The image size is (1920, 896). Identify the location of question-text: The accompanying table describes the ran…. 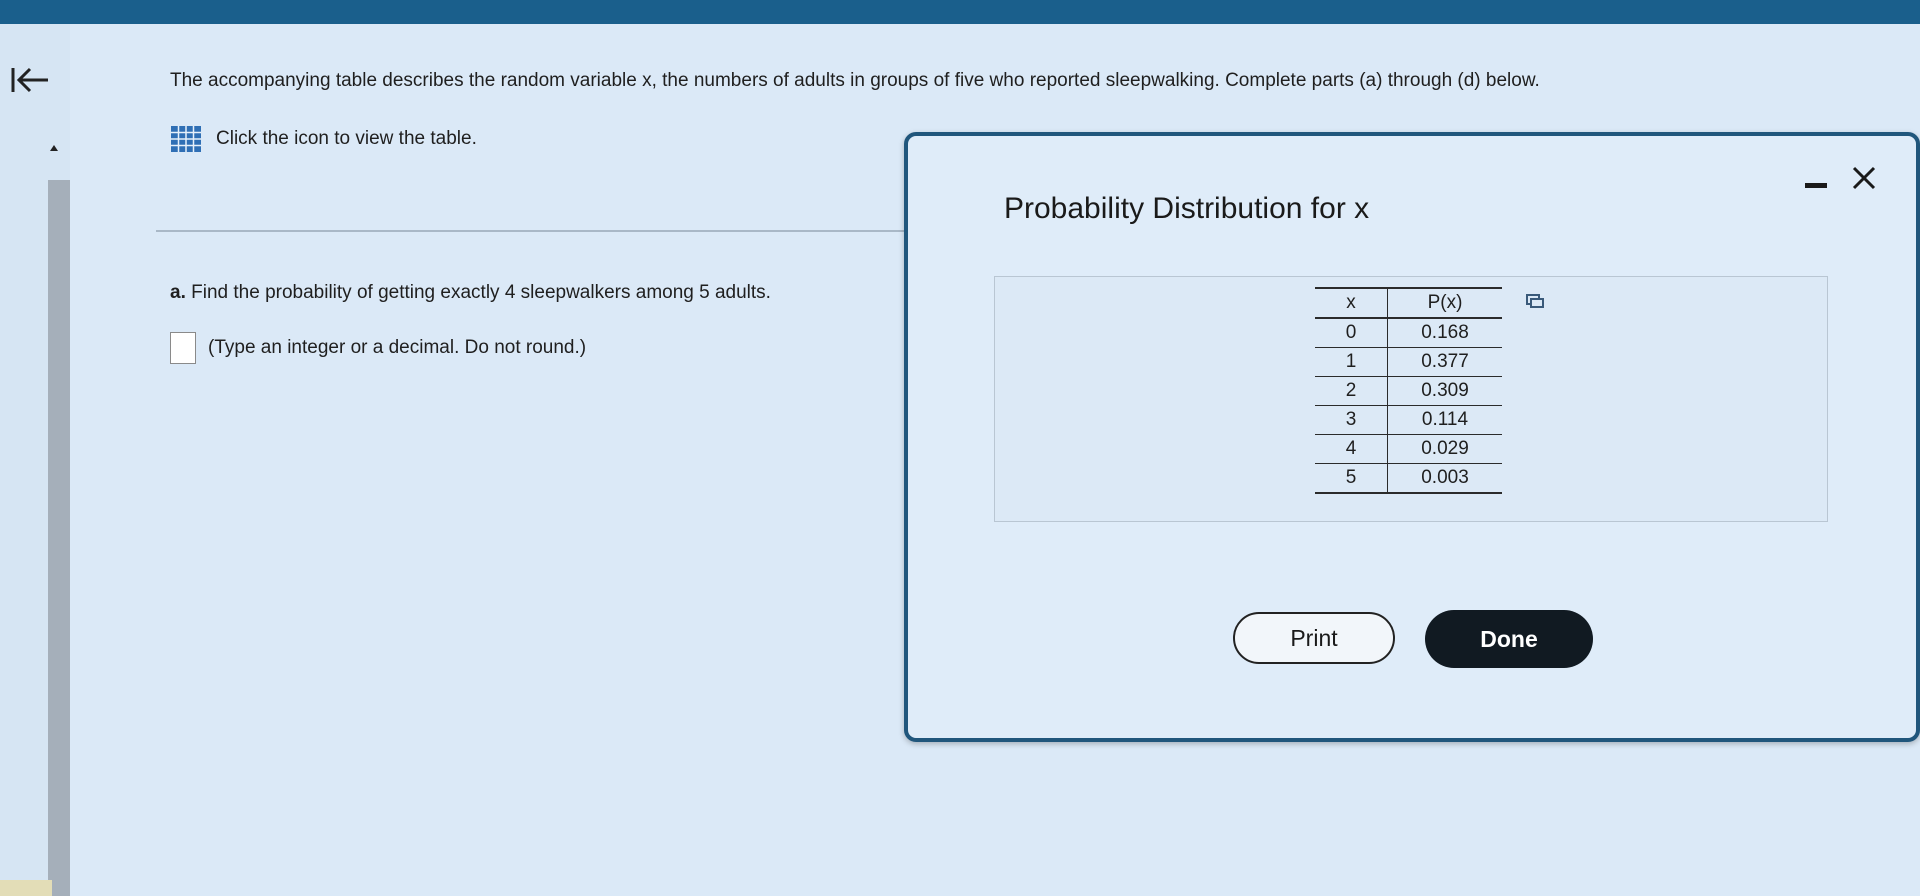
(855, 80).